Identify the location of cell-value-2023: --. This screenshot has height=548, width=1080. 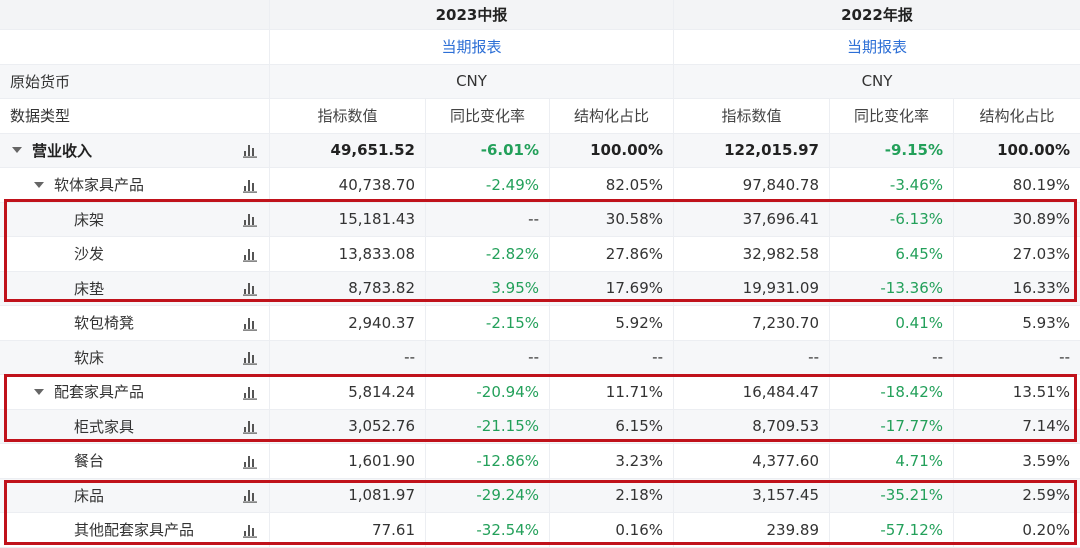
(348, 357).